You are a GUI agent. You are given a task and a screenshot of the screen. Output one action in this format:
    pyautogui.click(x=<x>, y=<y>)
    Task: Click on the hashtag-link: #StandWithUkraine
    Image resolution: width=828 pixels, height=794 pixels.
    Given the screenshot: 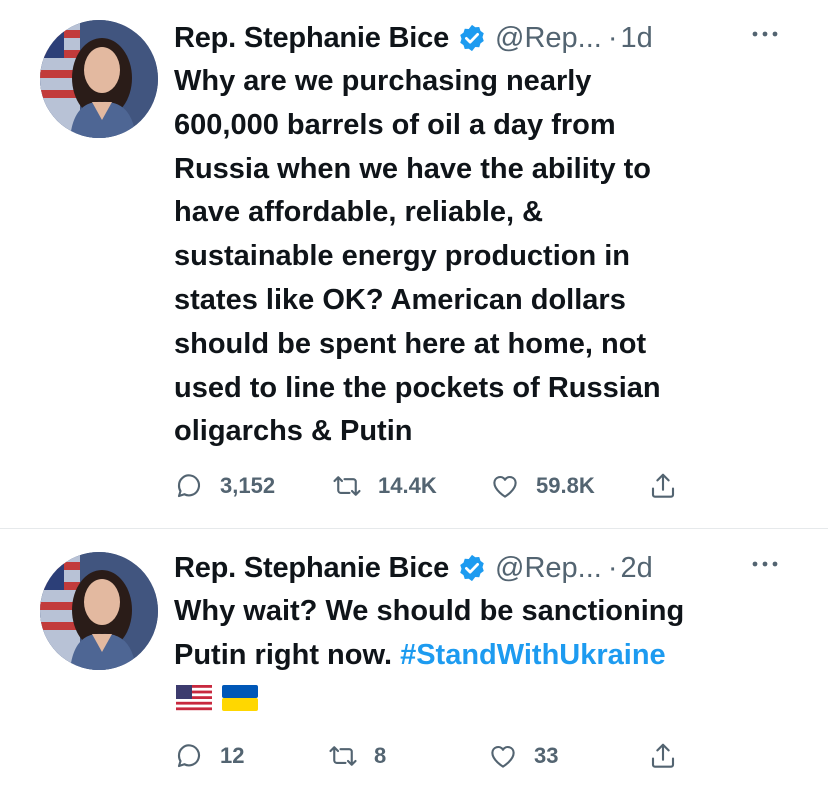 What is the action you would take?
    pyautogui.click(x=533, y=655)
    